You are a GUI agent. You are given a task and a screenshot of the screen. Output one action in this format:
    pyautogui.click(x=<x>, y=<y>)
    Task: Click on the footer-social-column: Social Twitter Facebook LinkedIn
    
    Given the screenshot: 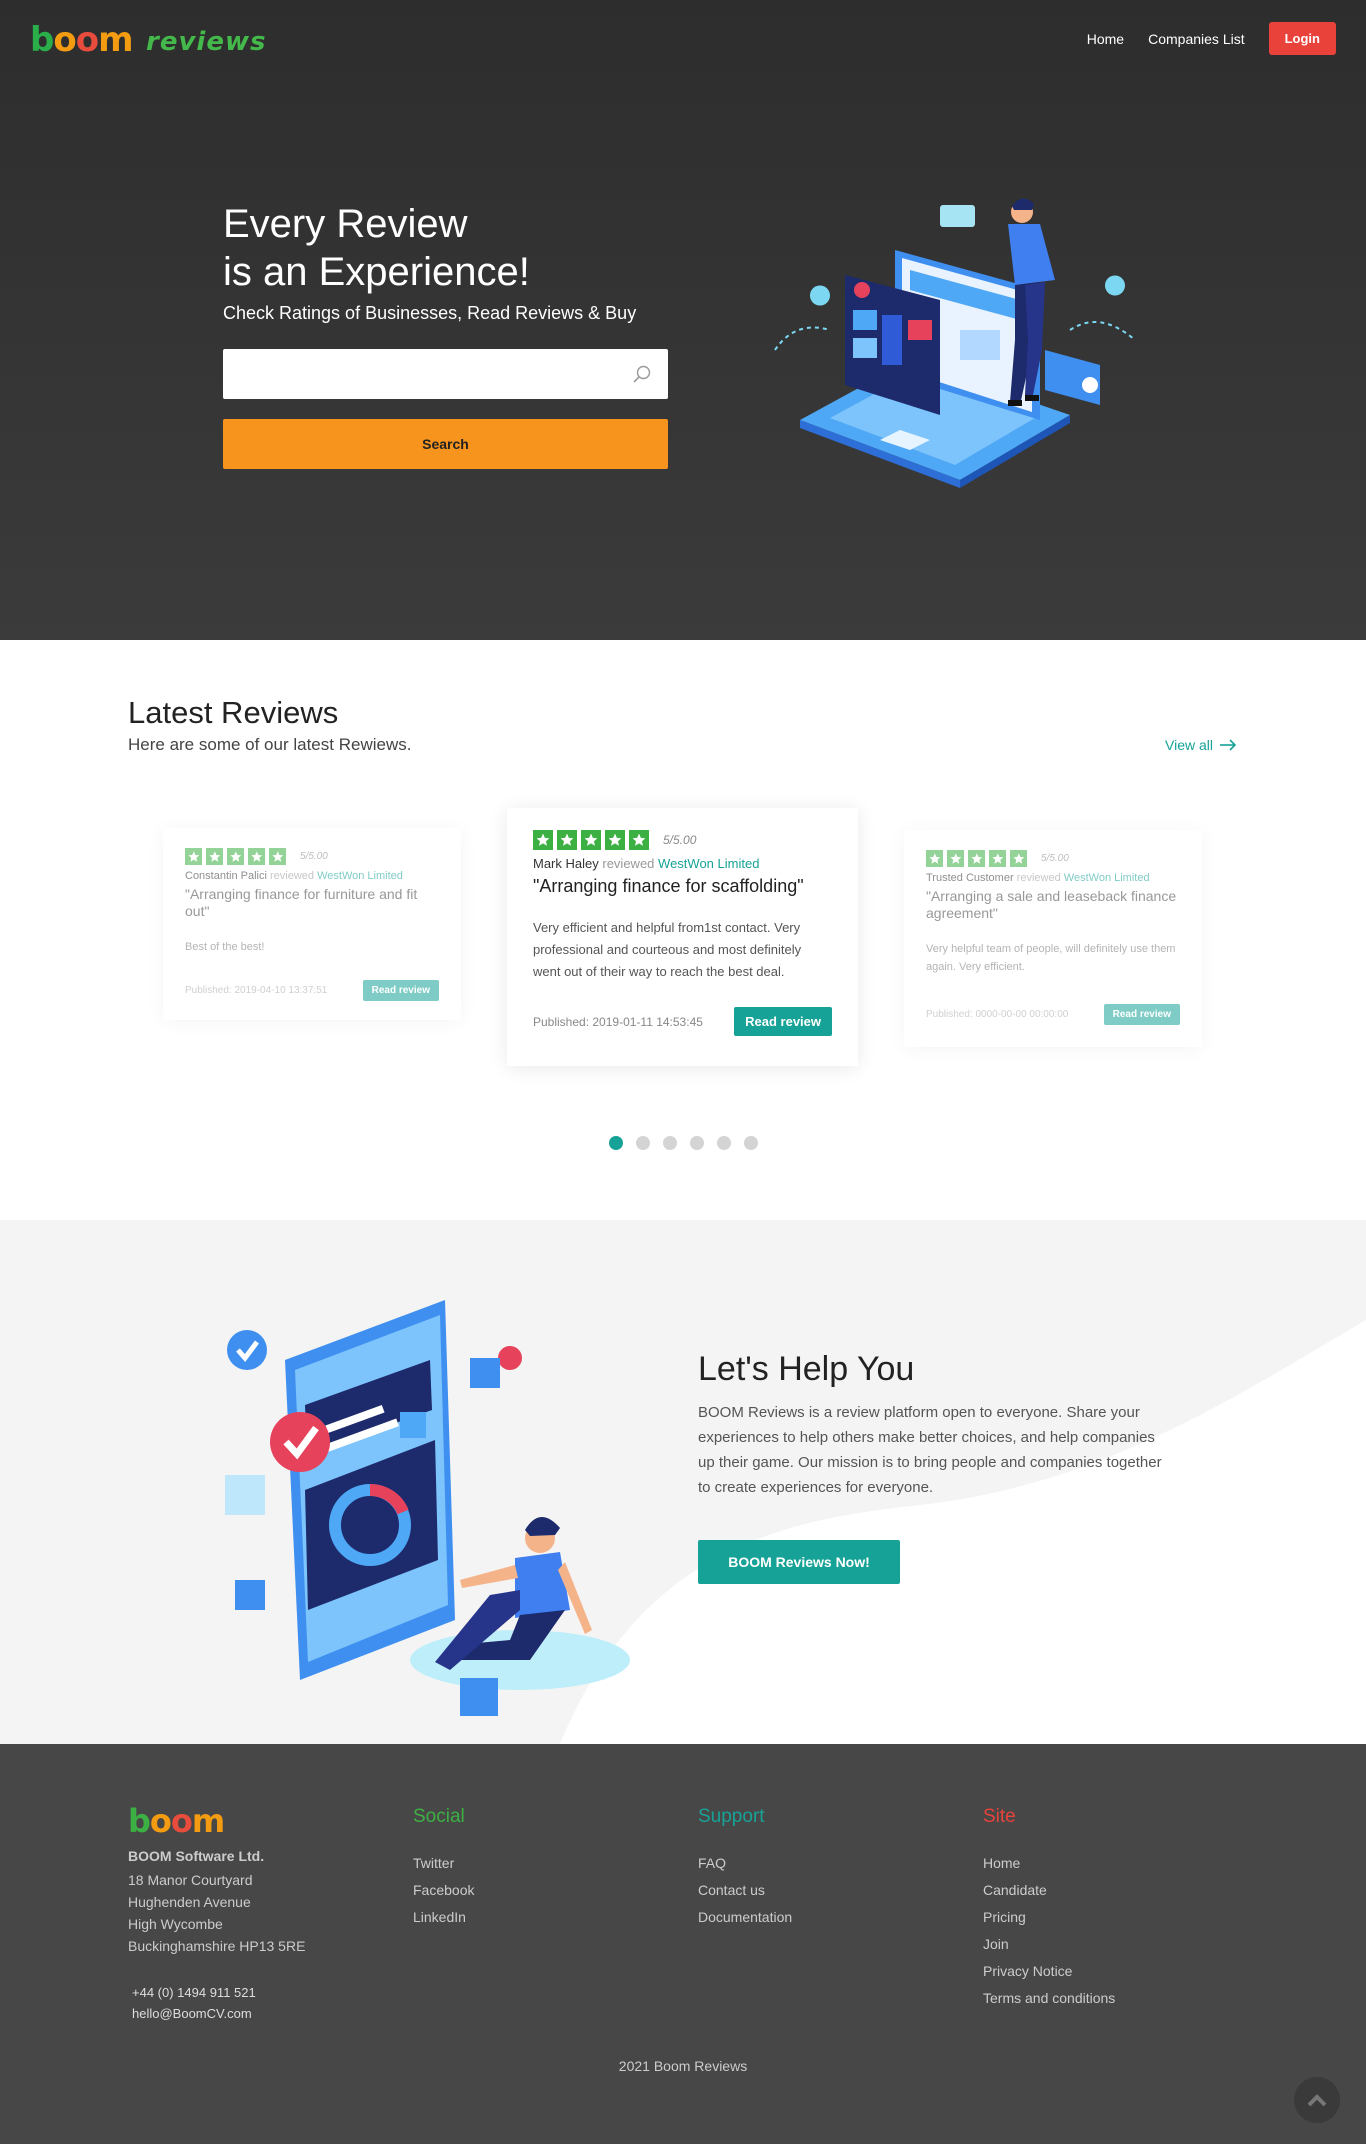 What is the action you would take?
    pyautogui.click(x=443, y=1868)
    